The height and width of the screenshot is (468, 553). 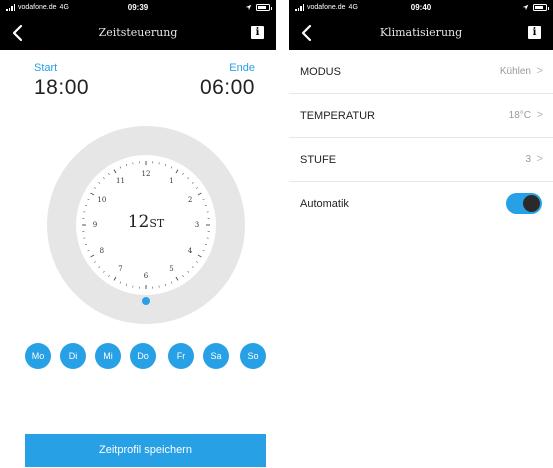 I want to click on day-button-sa: Sa, so click(x=216, y=356).